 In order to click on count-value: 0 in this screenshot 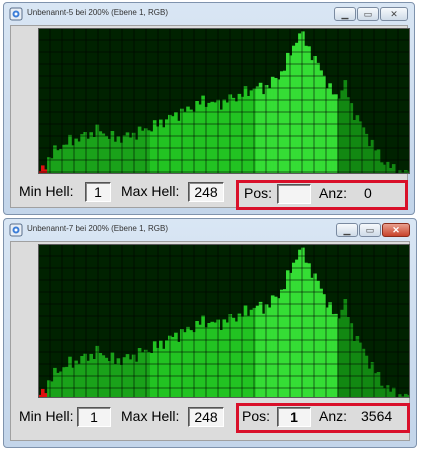, I will do `click(368, 193)`.